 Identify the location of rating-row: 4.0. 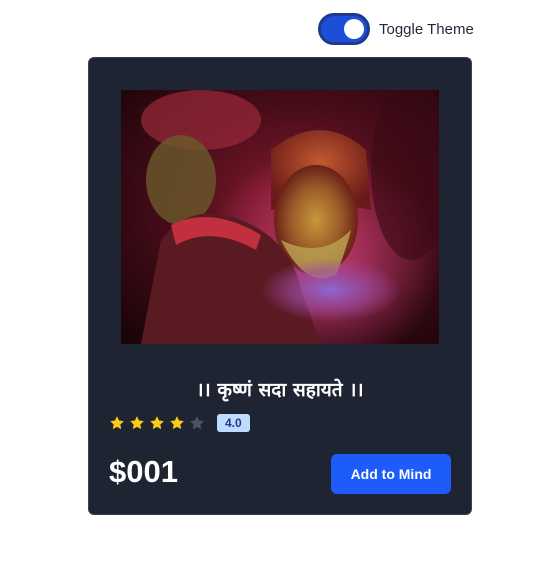
(179, 423).